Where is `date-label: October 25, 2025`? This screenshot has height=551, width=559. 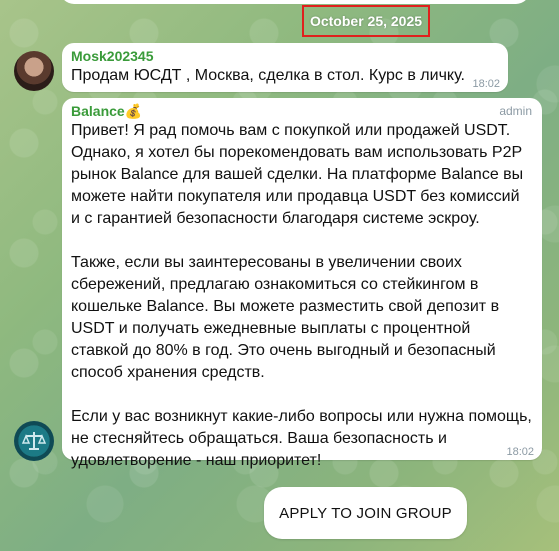
date-label: October 25, 2025 is located at coordinates (366, 21).